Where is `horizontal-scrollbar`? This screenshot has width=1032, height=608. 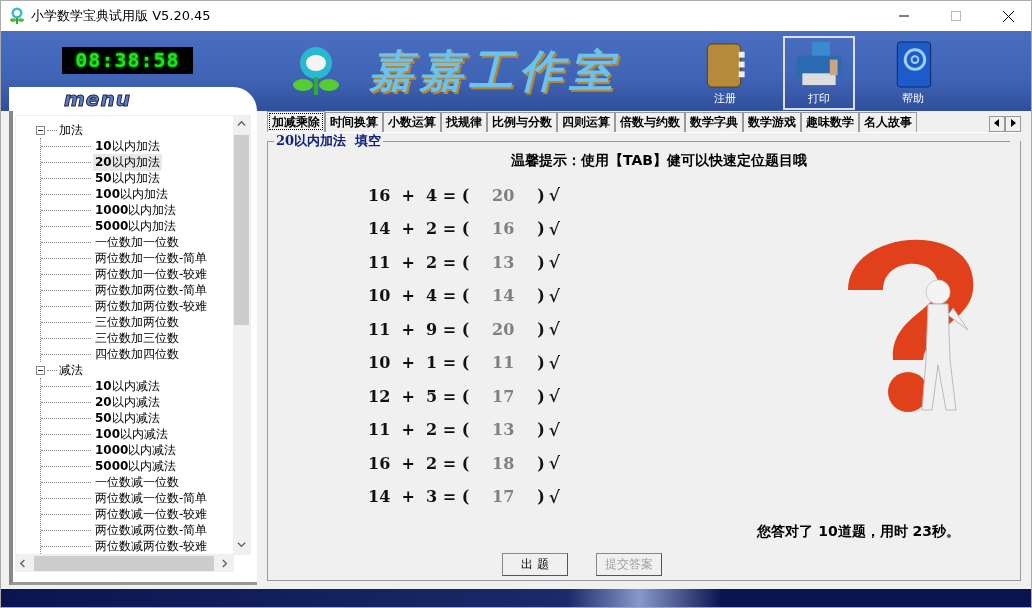
horizontal-scrollbar is located at coordinates (124, 563).